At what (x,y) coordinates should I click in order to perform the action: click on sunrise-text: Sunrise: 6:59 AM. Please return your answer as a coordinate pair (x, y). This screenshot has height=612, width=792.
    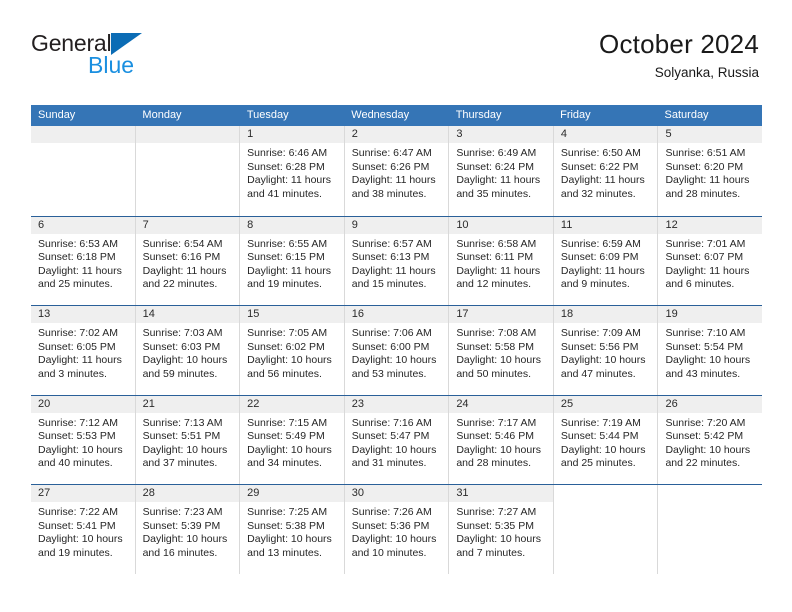
    Looking at the image, I should click on (600, 243).